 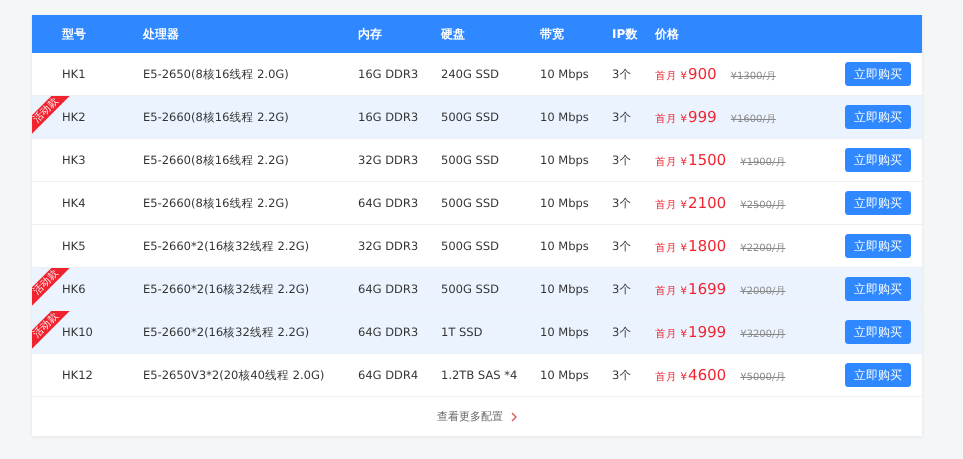 What do you see at coordinates (707, 160) in the screenshot?
I see `price-amount: 1500` at bounding box center [707, 160].